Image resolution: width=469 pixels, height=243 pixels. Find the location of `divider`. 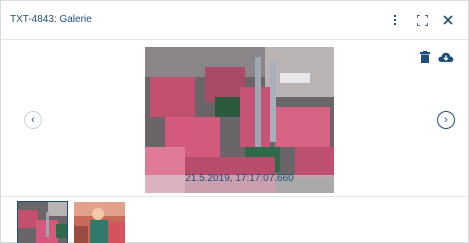

divider is located at coordinates (234, 196).